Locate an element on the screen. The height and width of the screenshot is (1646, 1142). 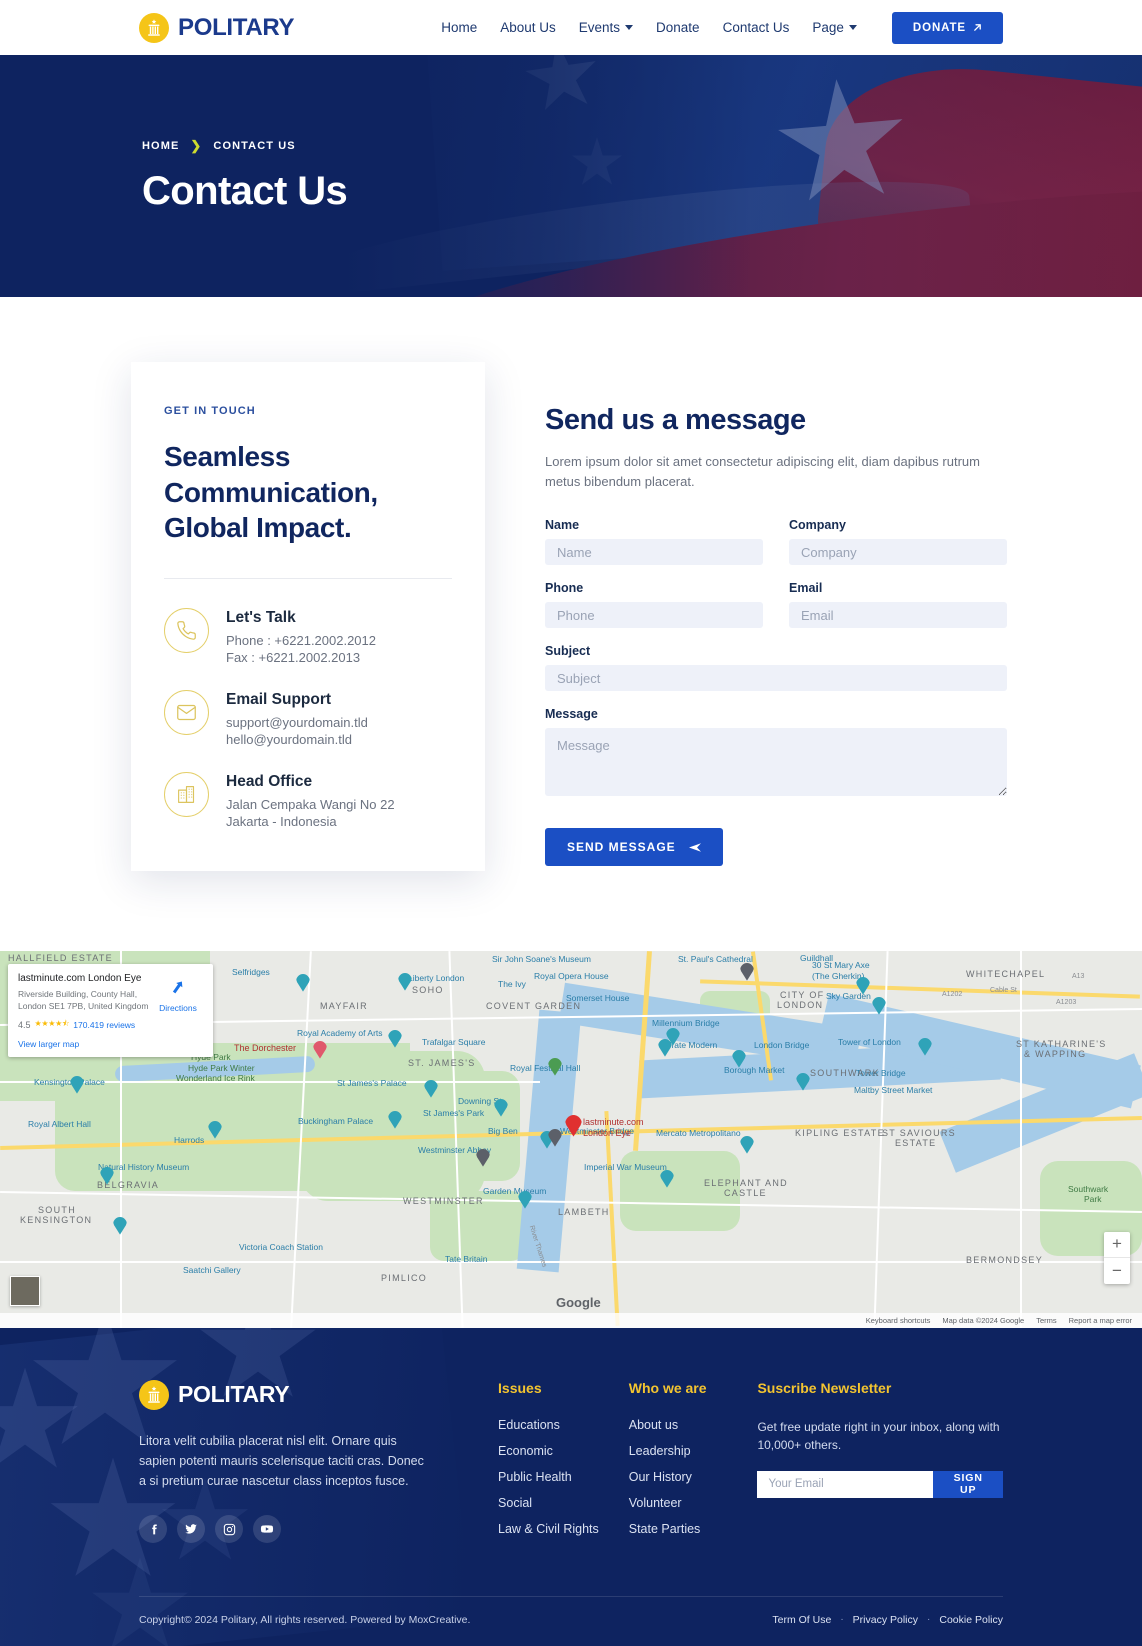
map-label: St James's Palace is located at coordinates (372, 1082).